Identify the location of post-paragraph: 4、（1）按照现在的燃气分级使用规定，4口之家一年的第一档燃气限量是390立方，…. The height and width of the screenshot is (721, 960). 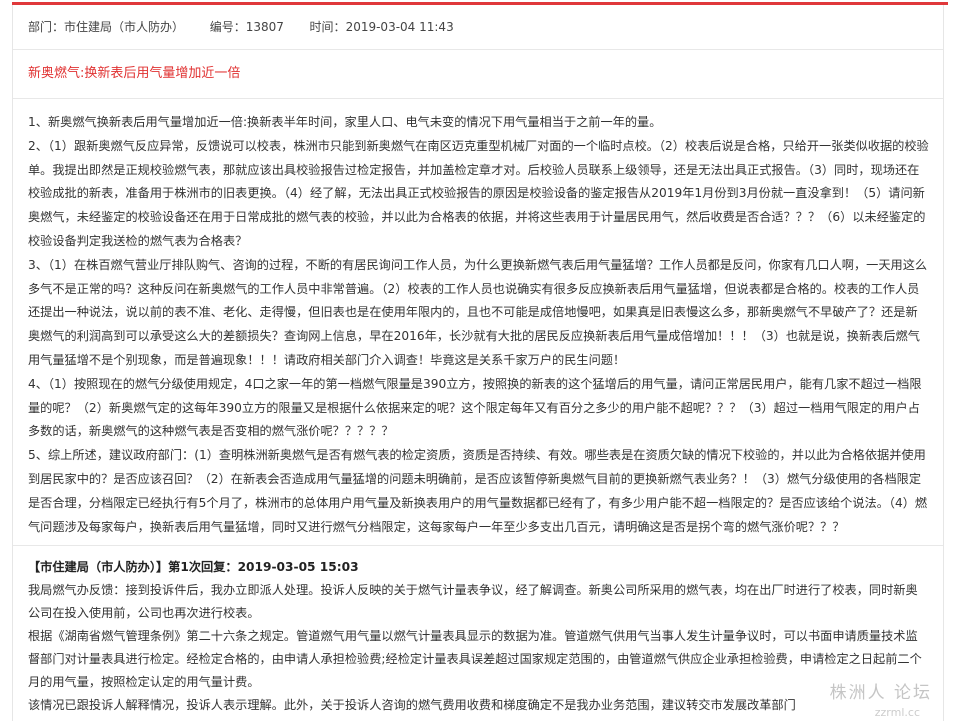
(475, 407).